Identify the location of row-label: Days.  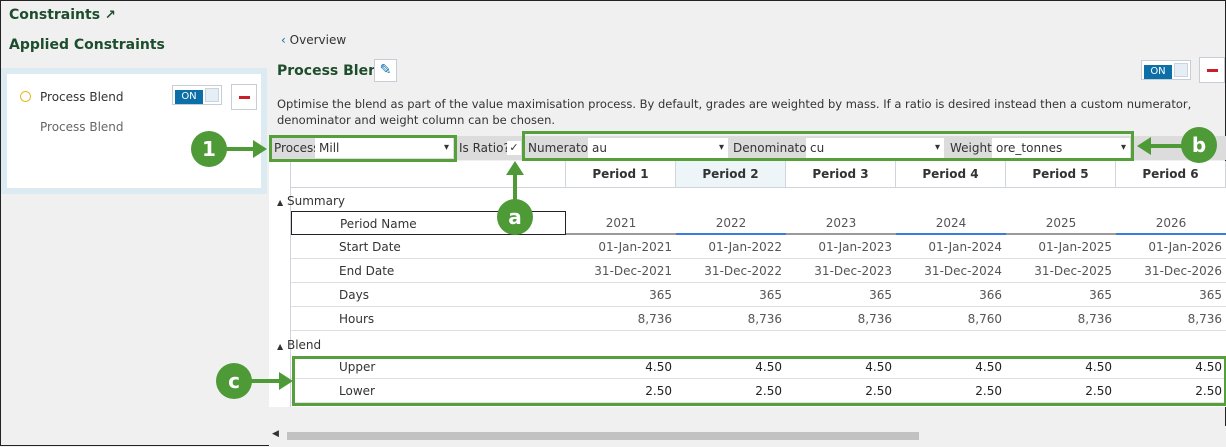
(354, 295).